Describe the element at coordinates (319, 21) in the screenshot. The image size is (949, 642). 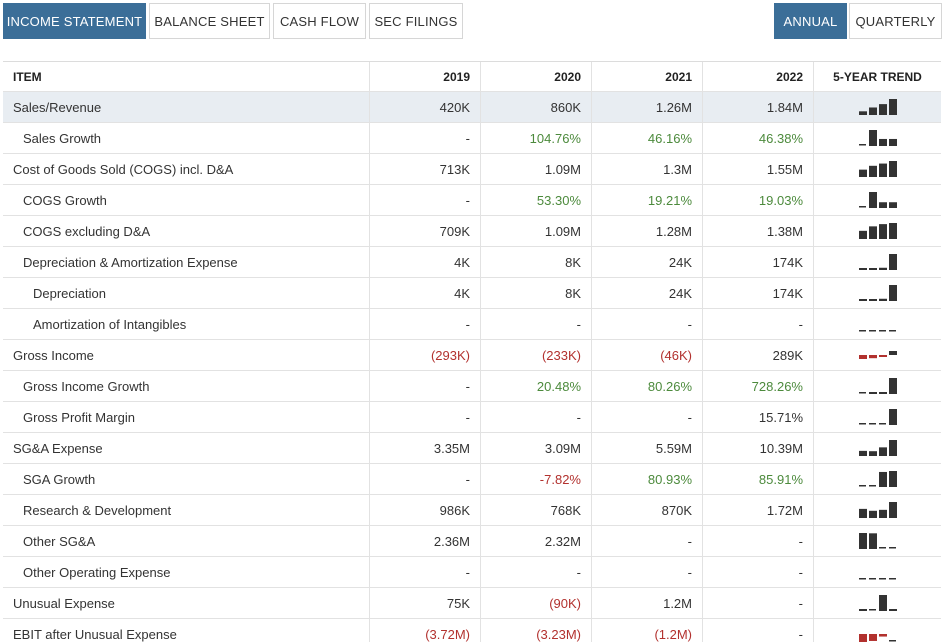
I see `tab-cash-flow: CASH FLOW` at that location.